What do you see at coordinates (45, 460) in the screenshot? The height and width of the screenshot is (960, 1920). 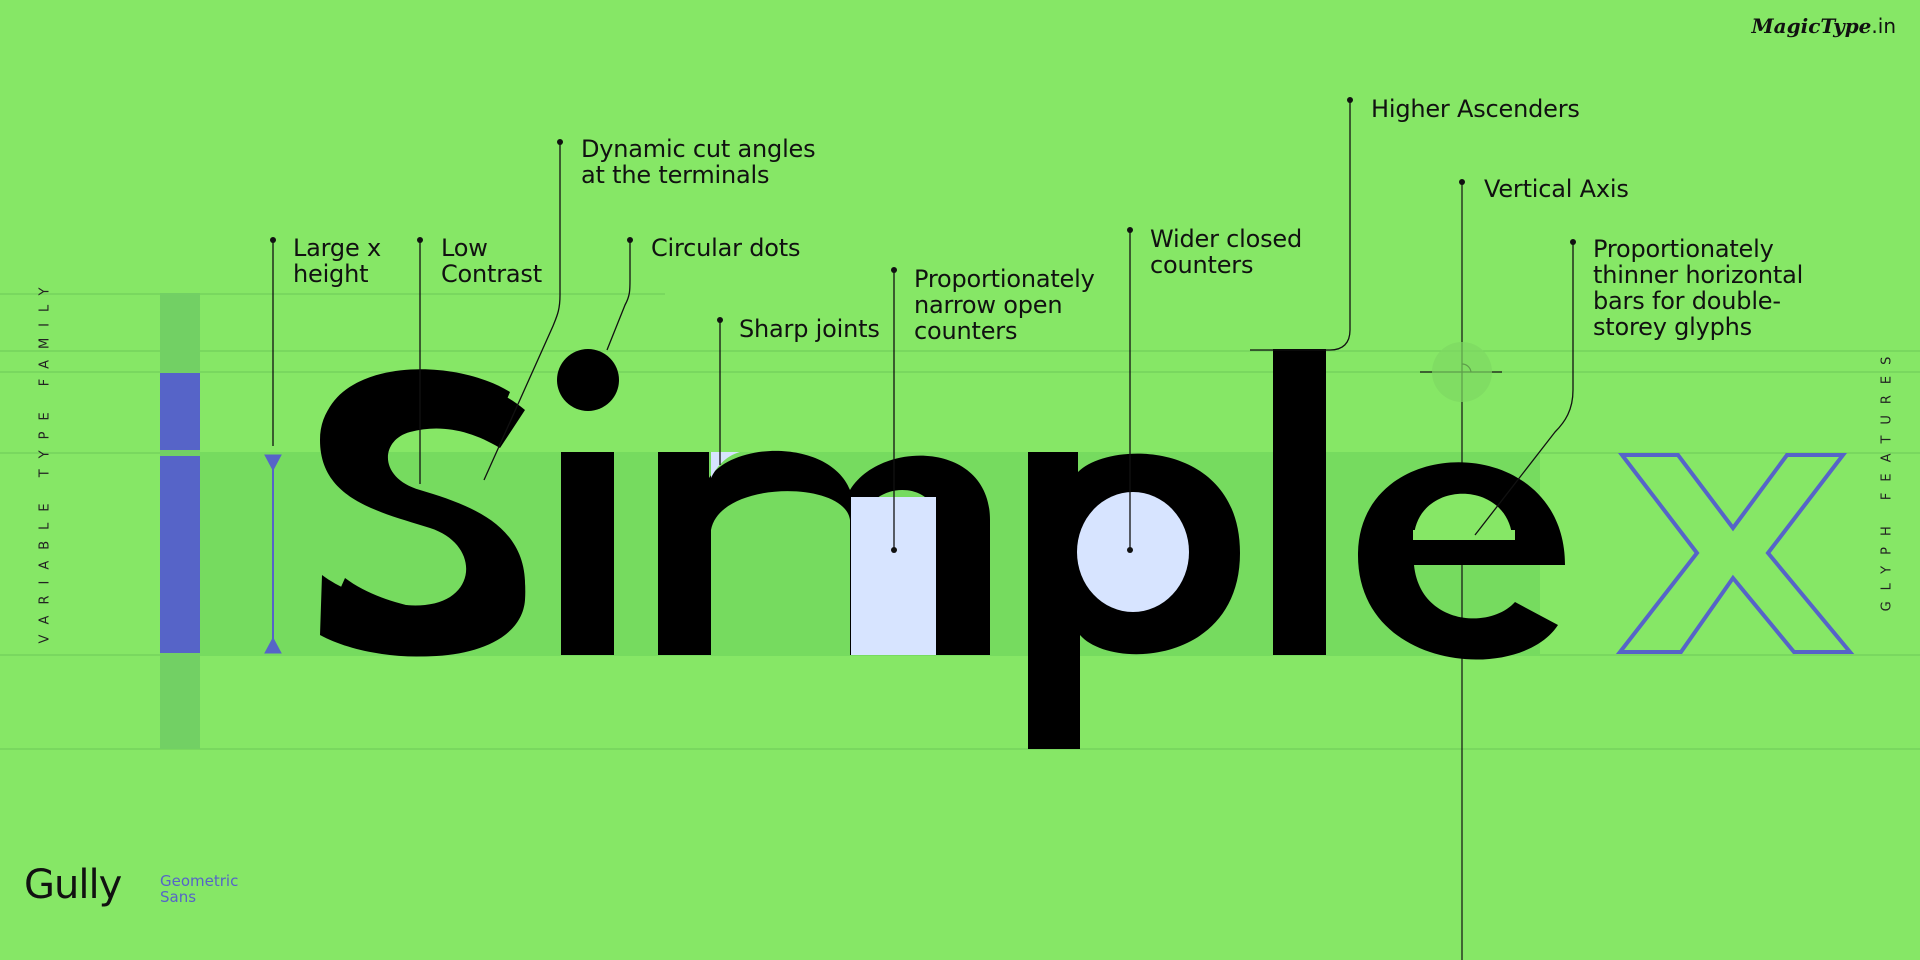 I see `side-label-left: VARIABLE TYPE FAMILY` at bounding box center [45, 460].